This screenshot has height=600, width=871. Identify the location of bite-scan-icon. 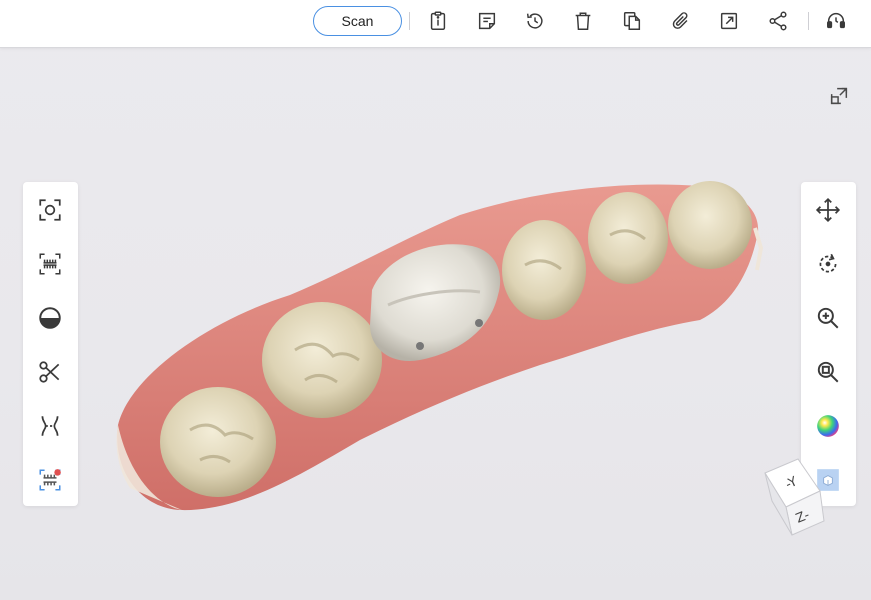
(50, 480).